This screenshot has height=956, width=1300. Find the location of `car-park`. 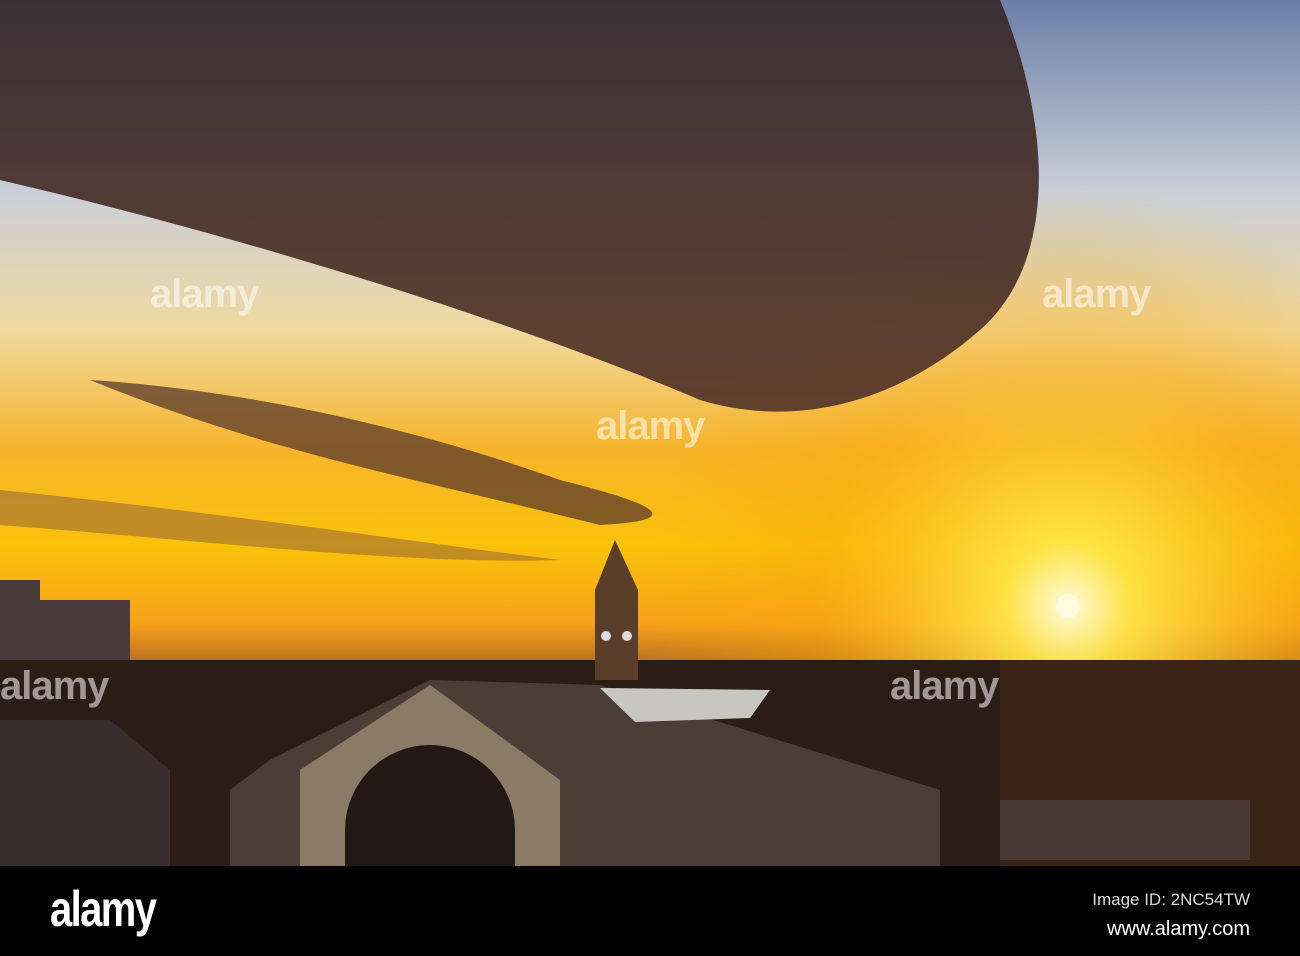

car-park is located at coordinates (1125, 830).